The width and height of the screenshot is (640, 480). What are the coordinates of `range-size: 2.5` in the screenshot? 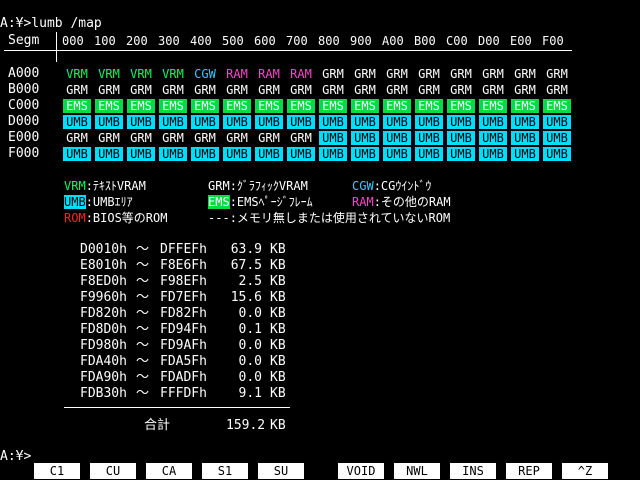 It's located at (250, 281).